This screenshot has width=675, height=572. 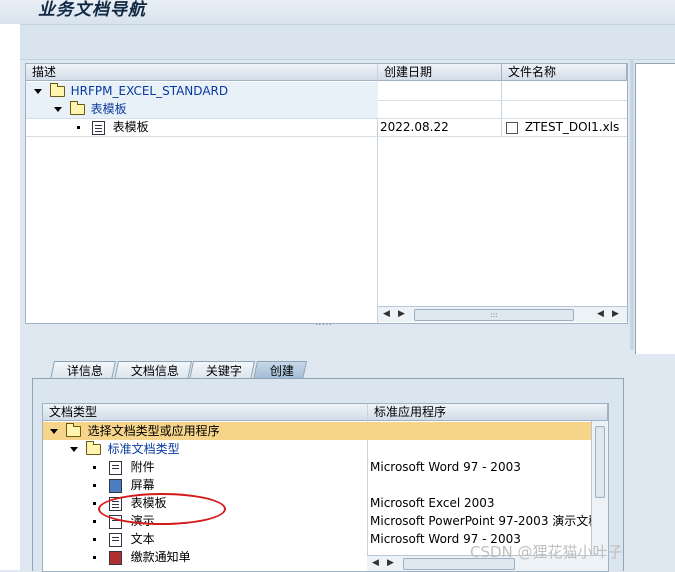 I want to click on spreadsheet-icon, so click(x=98, y=127).